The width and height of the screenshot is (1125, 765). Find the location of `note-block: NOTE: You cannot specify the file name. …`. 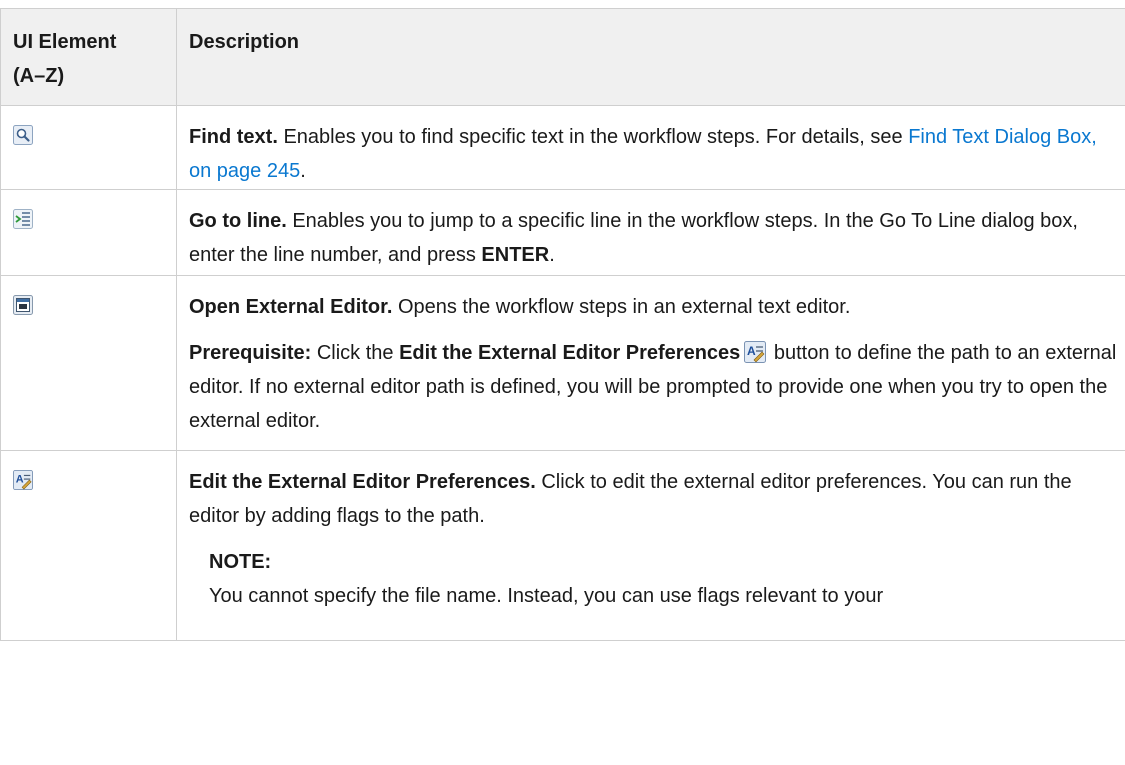

note-block: NOTE: You cannot specify the file name. … is located at coordinates (664, 579).